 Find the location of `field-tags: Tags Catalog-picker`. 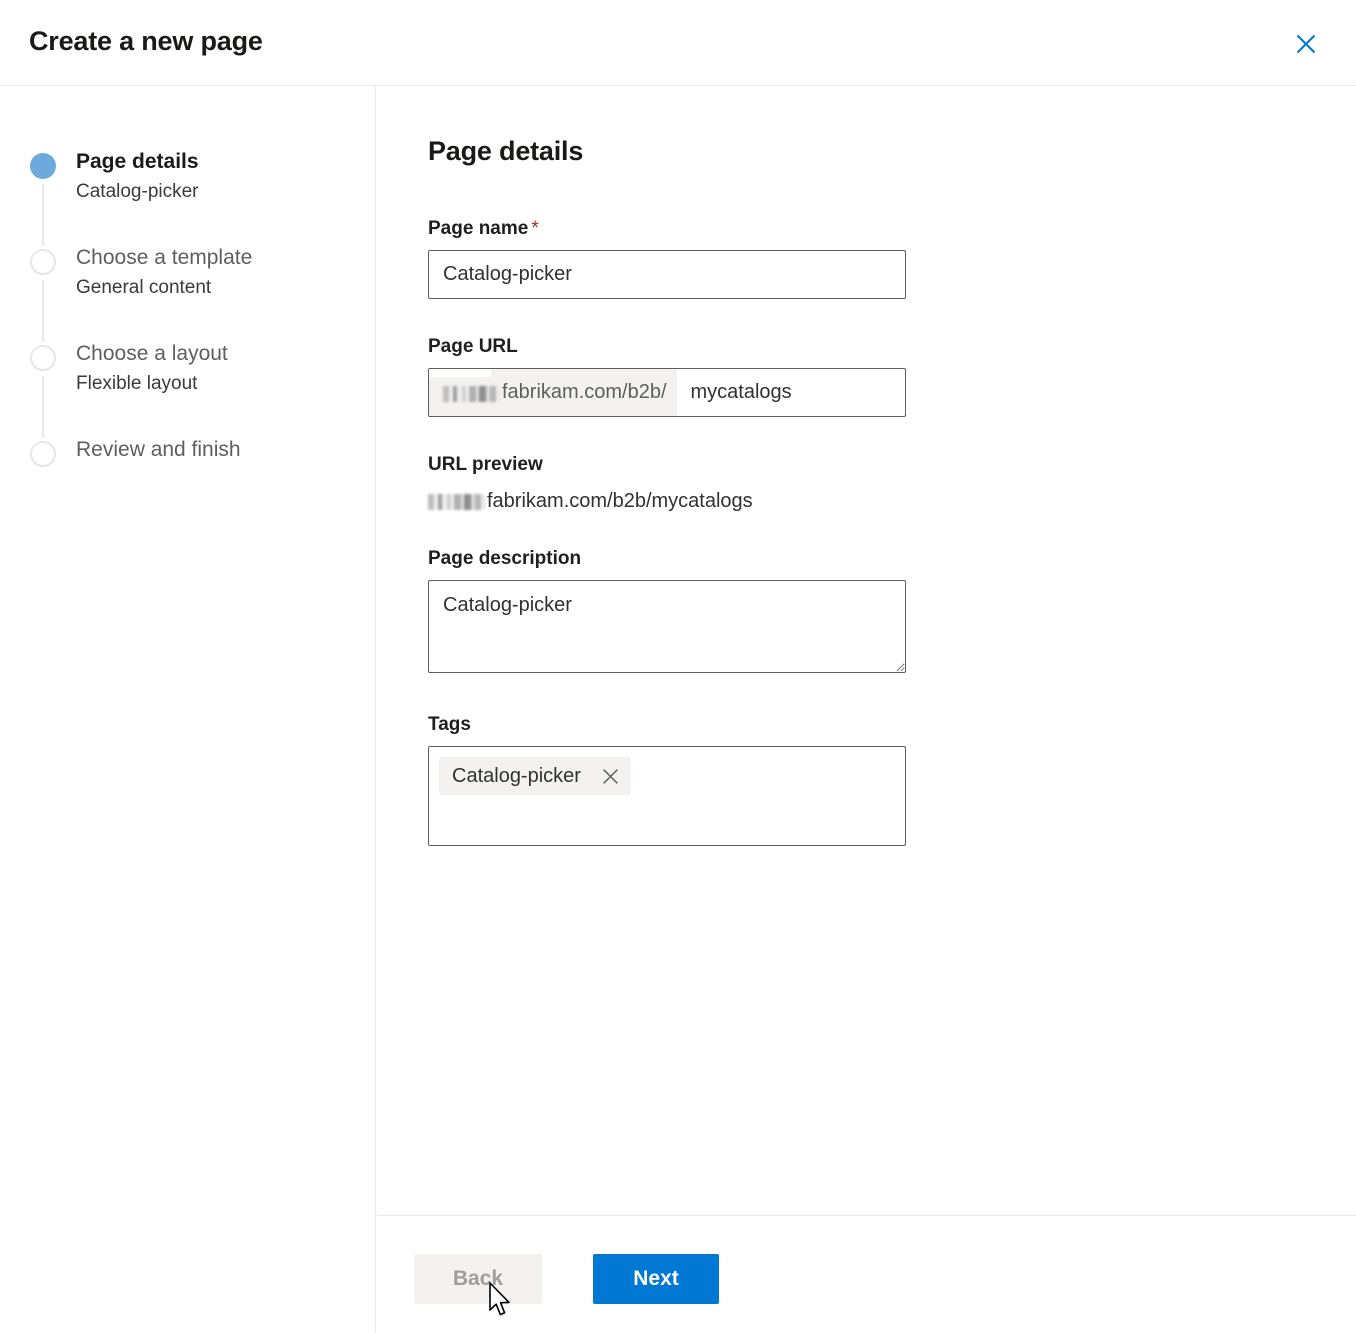

field-tags: Tags Catalog-picker is located at coordinates (667, 779).